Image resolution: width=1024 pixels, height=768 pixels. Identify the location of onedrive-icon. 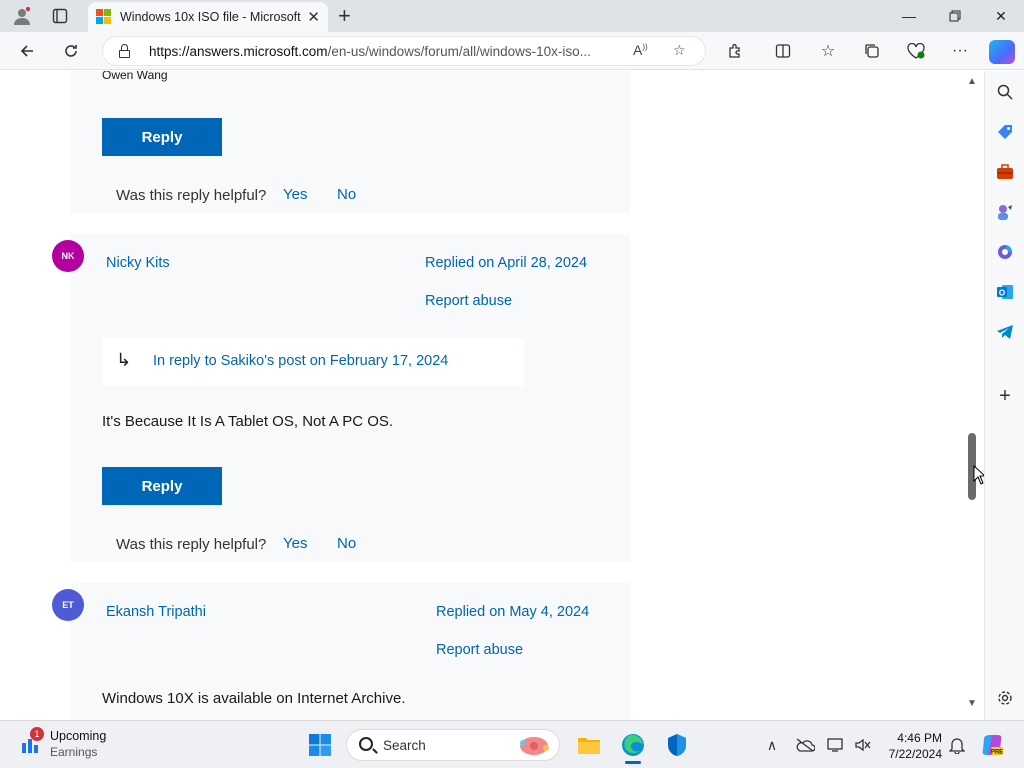
(805, 745).